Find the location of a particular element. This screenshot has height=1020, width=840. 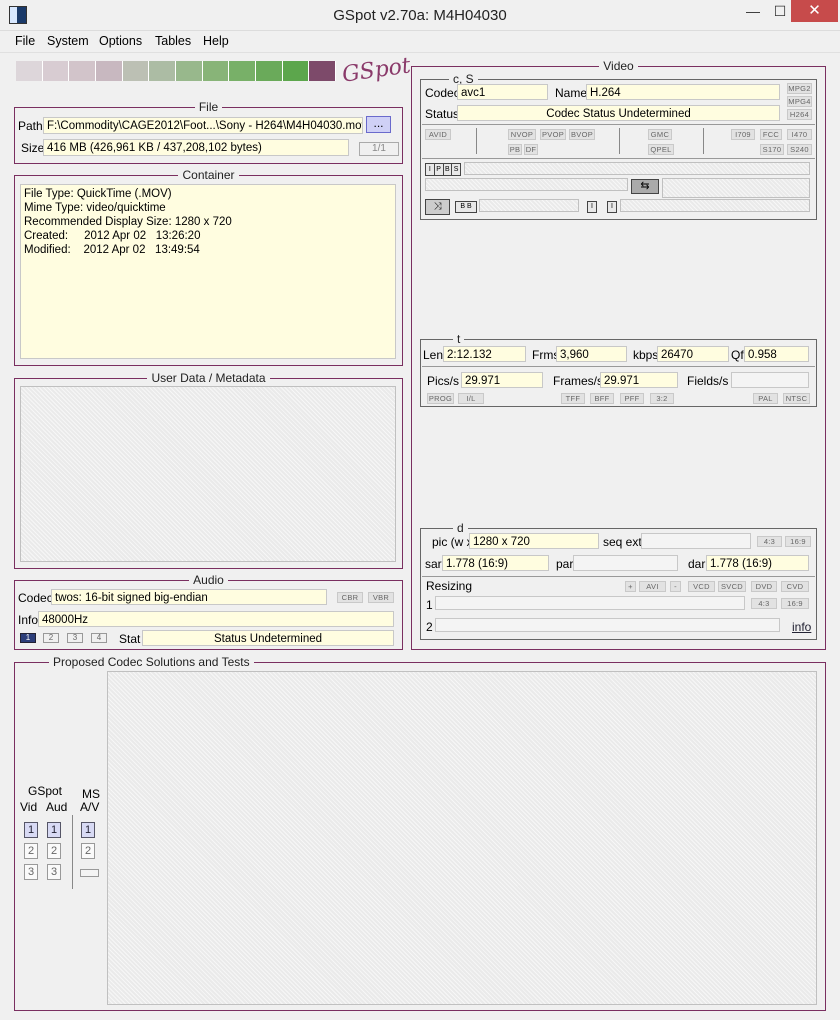

page-indicator: 1/1 is located at coordinates (379, 149).